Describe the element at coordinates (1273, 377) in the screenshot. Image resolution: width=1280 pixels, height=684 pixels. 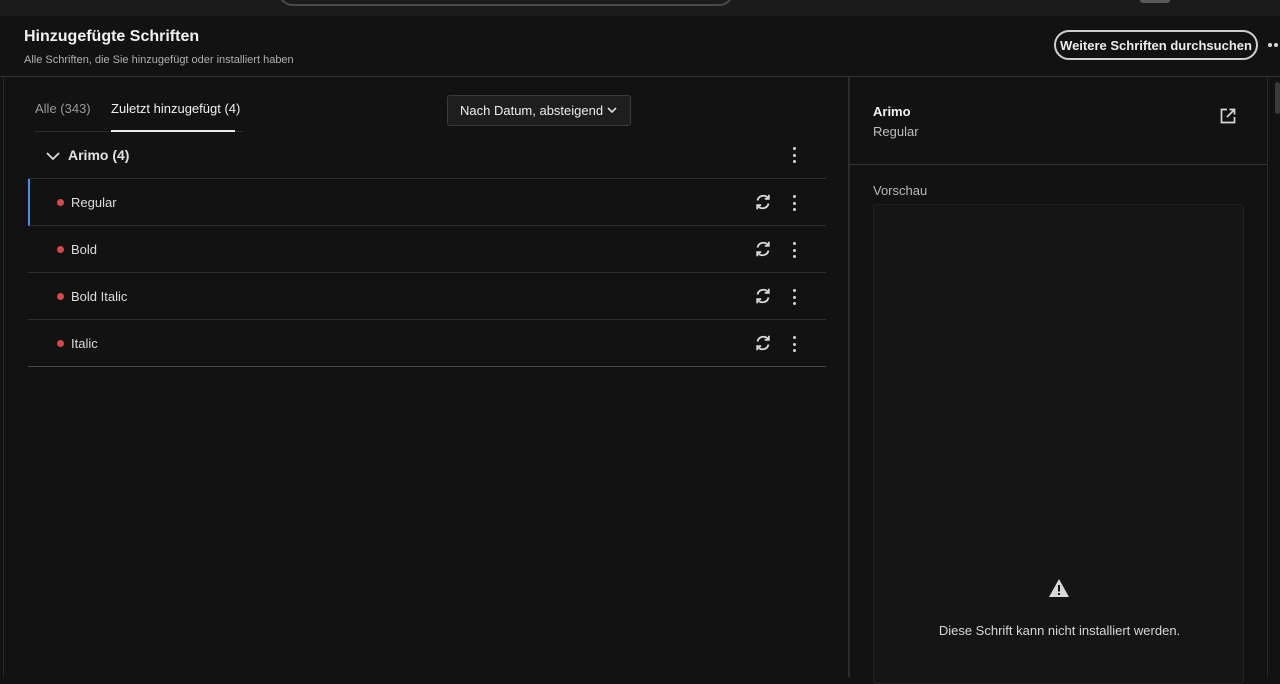
I see `scrollbar-track` at that location.